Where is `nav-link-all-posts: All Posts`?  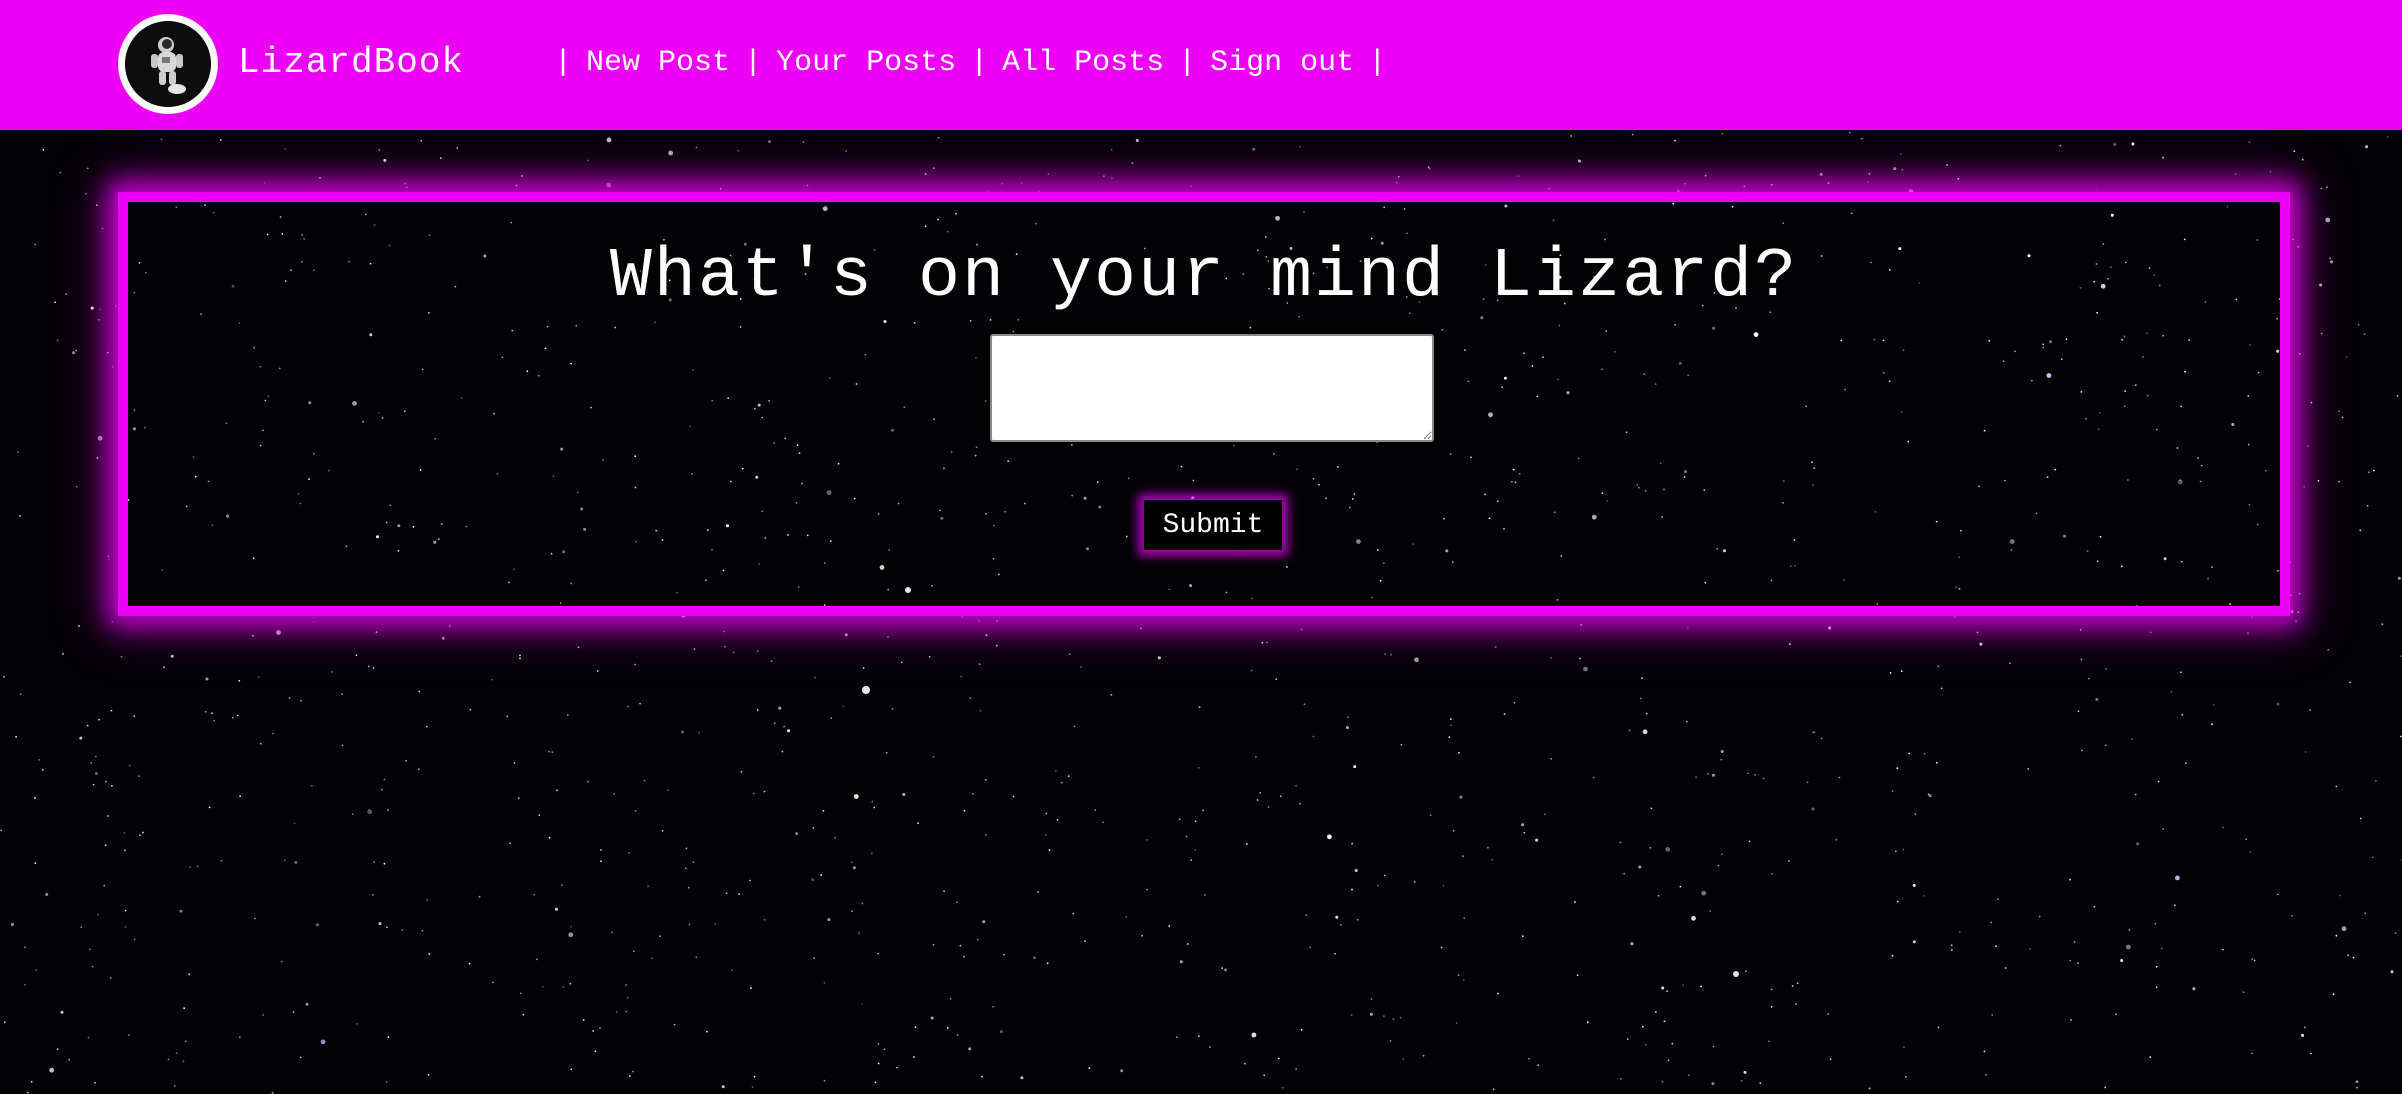 nav-link-all-posts: All Posts is located at coordinates (1083, 63).